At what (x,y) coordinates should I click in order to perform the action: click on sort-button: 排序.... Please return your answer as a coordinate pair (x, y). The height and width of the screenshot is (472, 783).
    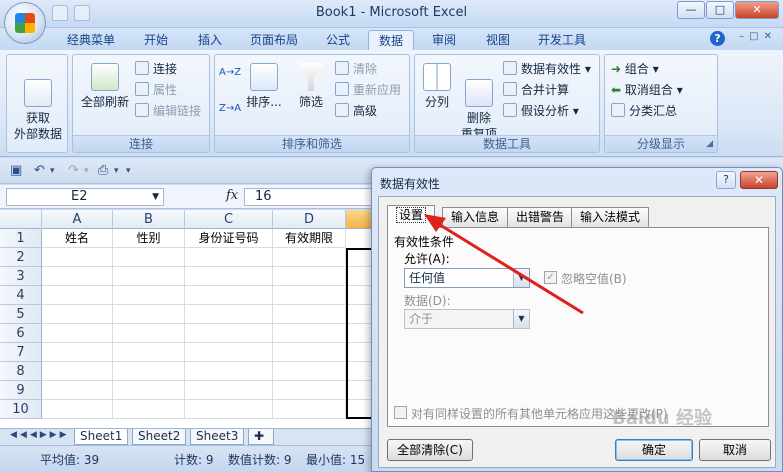
    Looking at the image, I should click on (264, 86).